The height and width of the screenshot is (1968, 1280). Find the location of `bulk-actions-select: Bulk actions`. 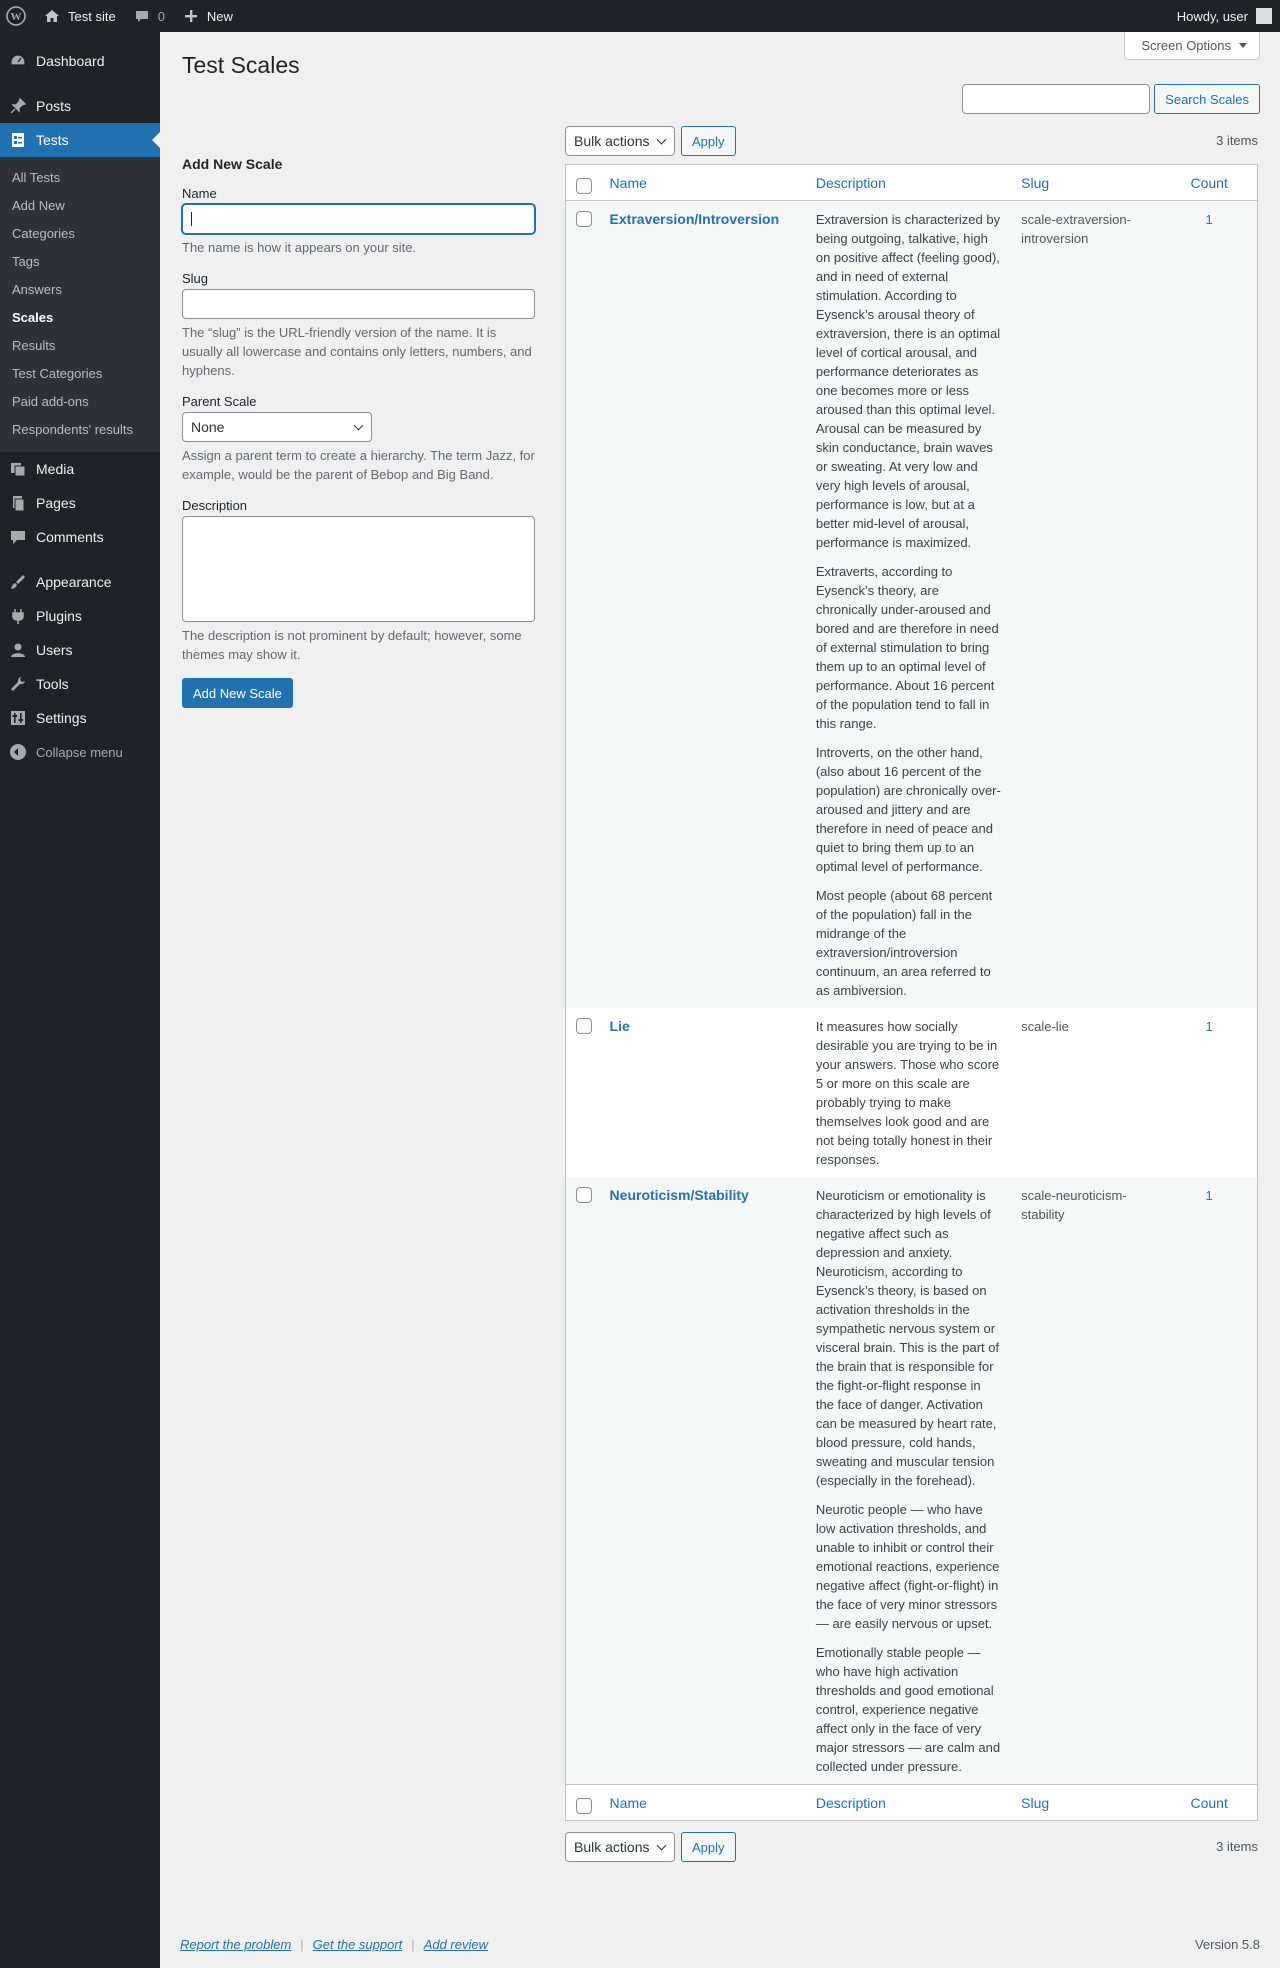

bulk-actions-select: Bulk actions is located at coordinates (620, 141).